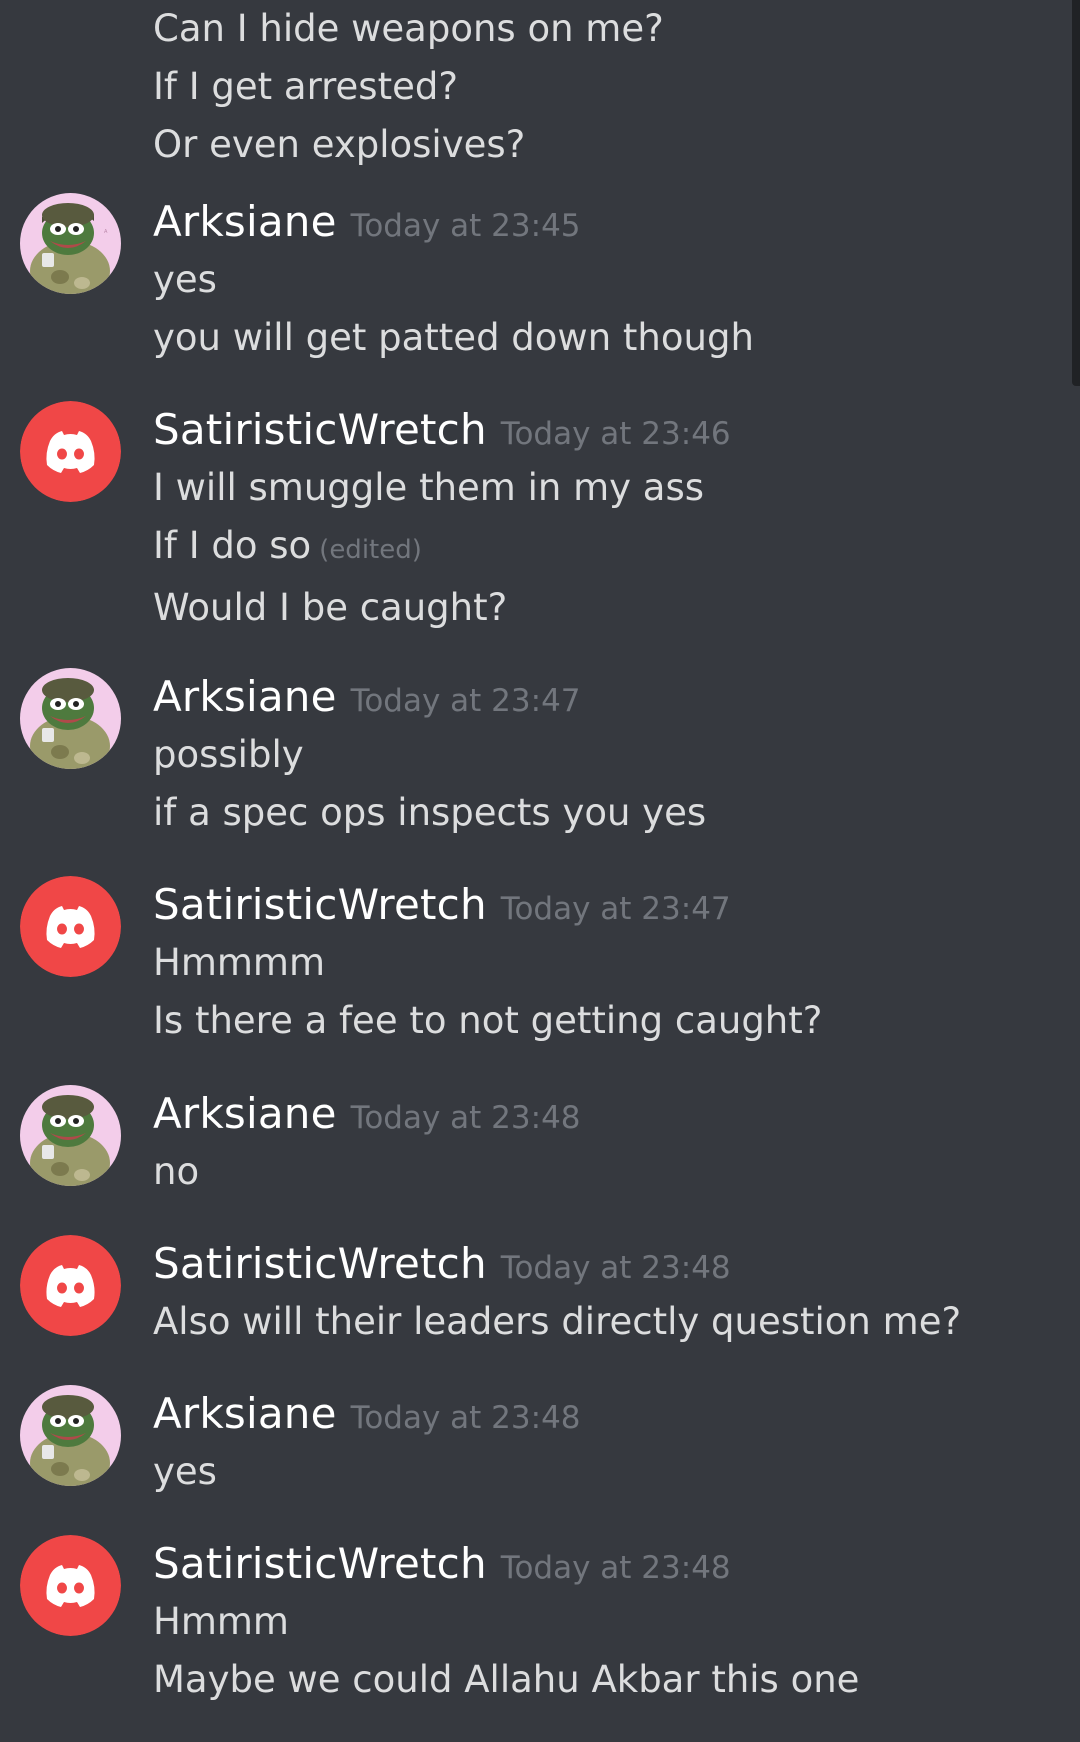  What do you see at coordinates (221, 1621) in the screenshot?
I see `message-line: Hmmm` at bounding box center [221, 1621].